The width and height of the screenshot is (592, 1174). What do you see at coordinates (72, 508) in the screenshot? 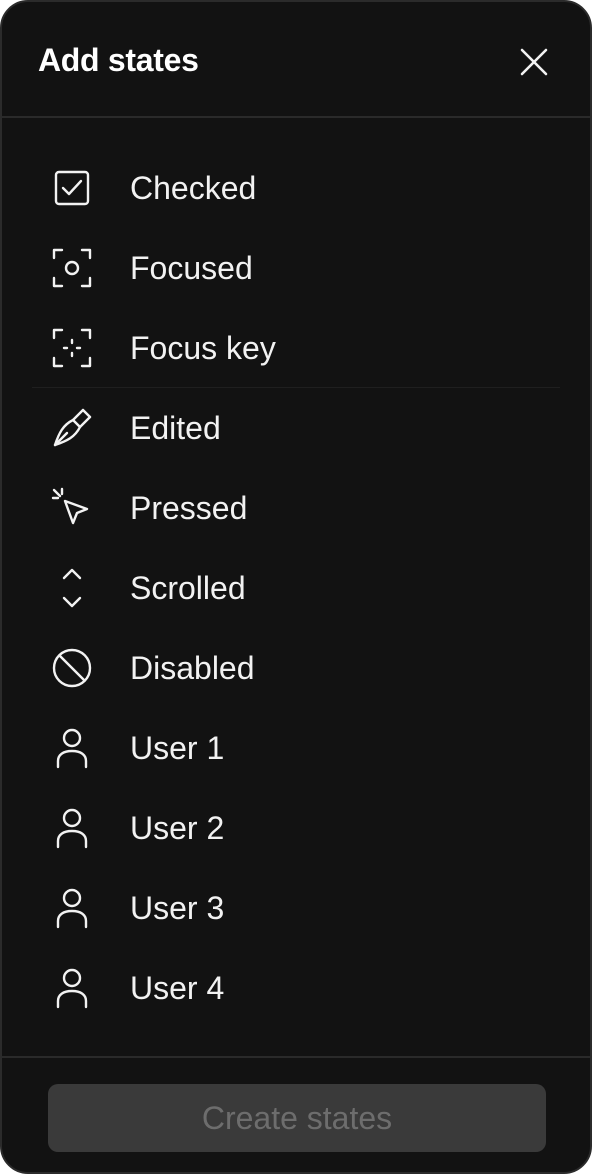
I see `cursor-click-icon` at bounding box center [72, 508].